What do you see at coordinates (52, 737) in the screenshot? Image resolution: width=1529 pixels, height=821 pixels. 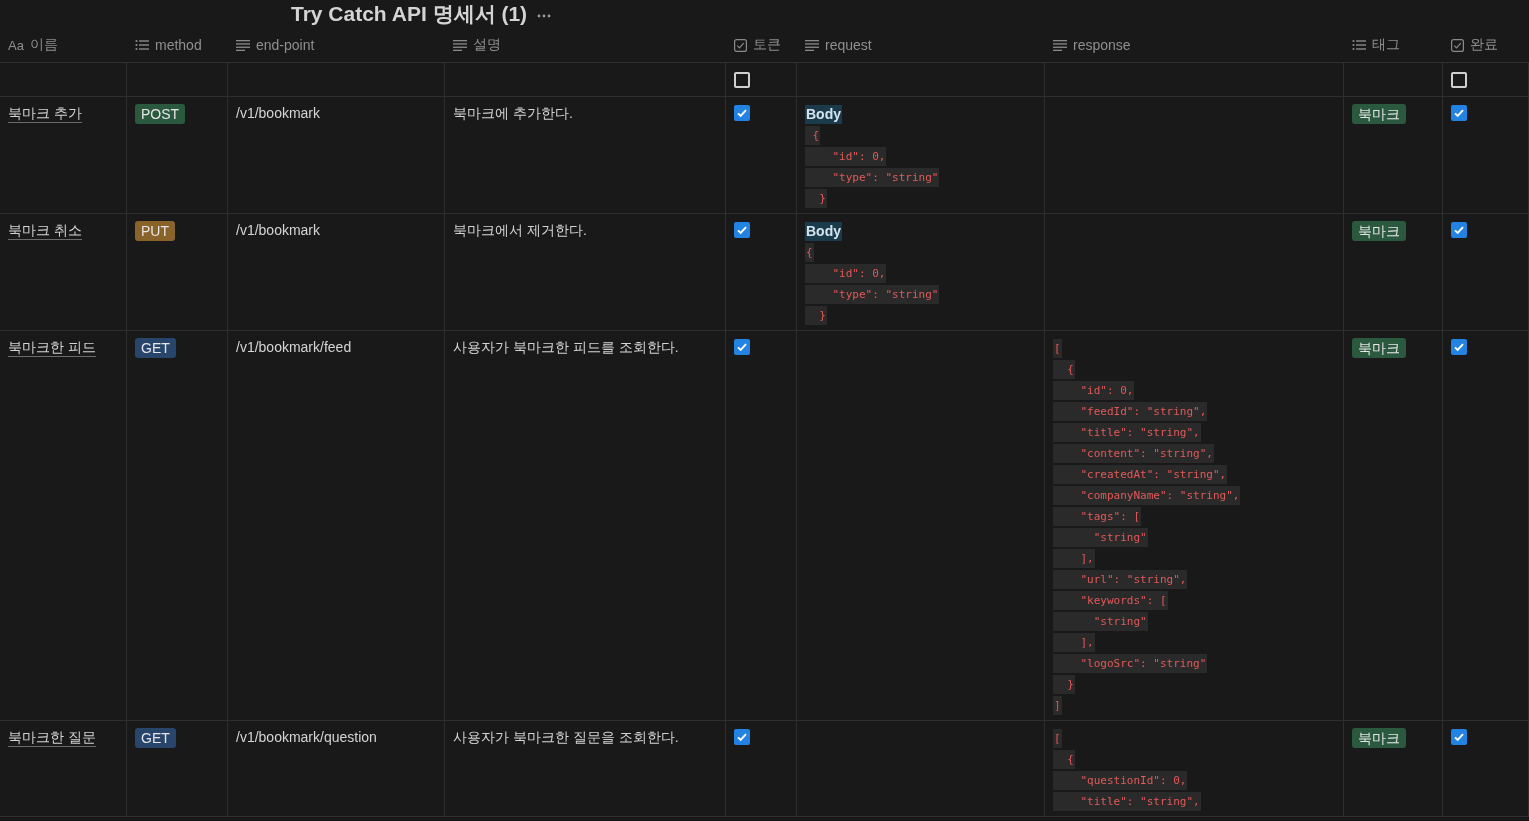 I see `page-title-link: 북마크한 질문` at bounding box center [52, 737].